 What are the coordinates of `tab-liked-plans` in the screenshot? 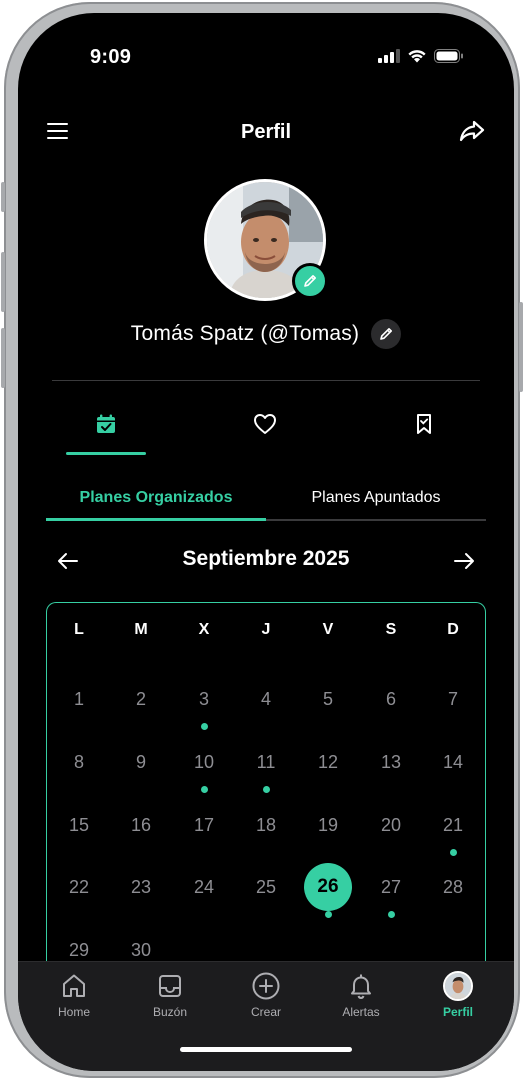 It's located at (265, 432).